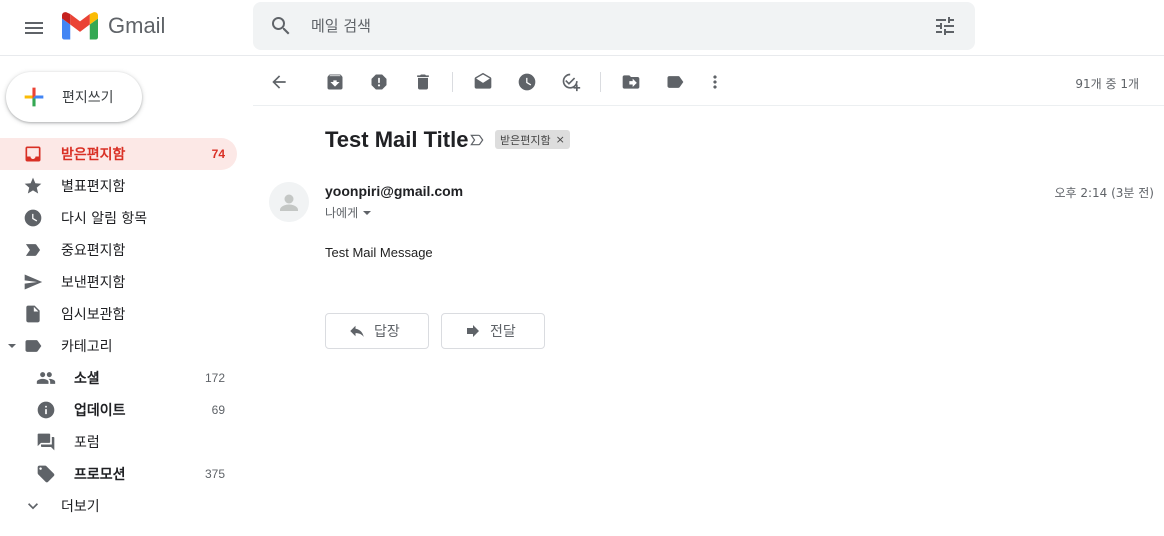 The height and width of the screenshot is (536, 1164). I want to click on sidebar-item-sent: 보낸편지함, so click(118, 282).